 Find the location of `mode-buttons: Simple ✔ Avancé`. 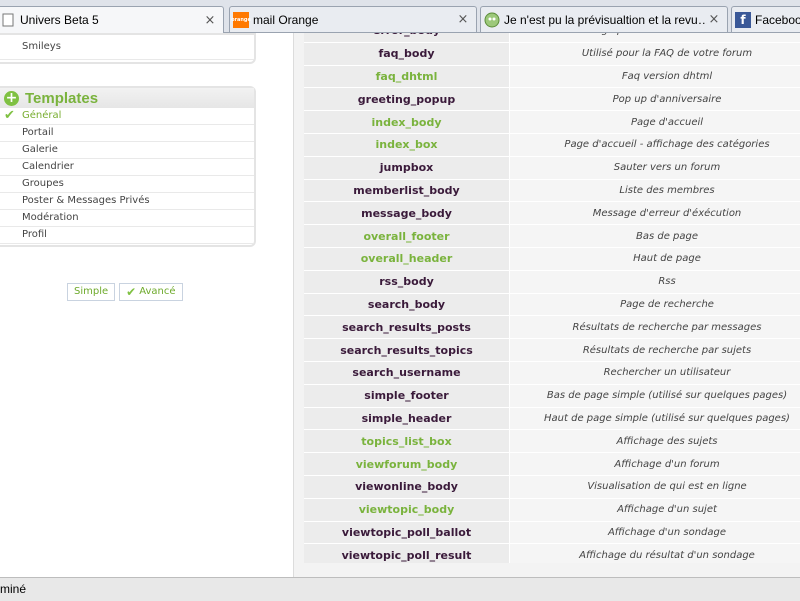

mode-buttons: Simple ✔ Avancé is located at coordinates (125, 292).